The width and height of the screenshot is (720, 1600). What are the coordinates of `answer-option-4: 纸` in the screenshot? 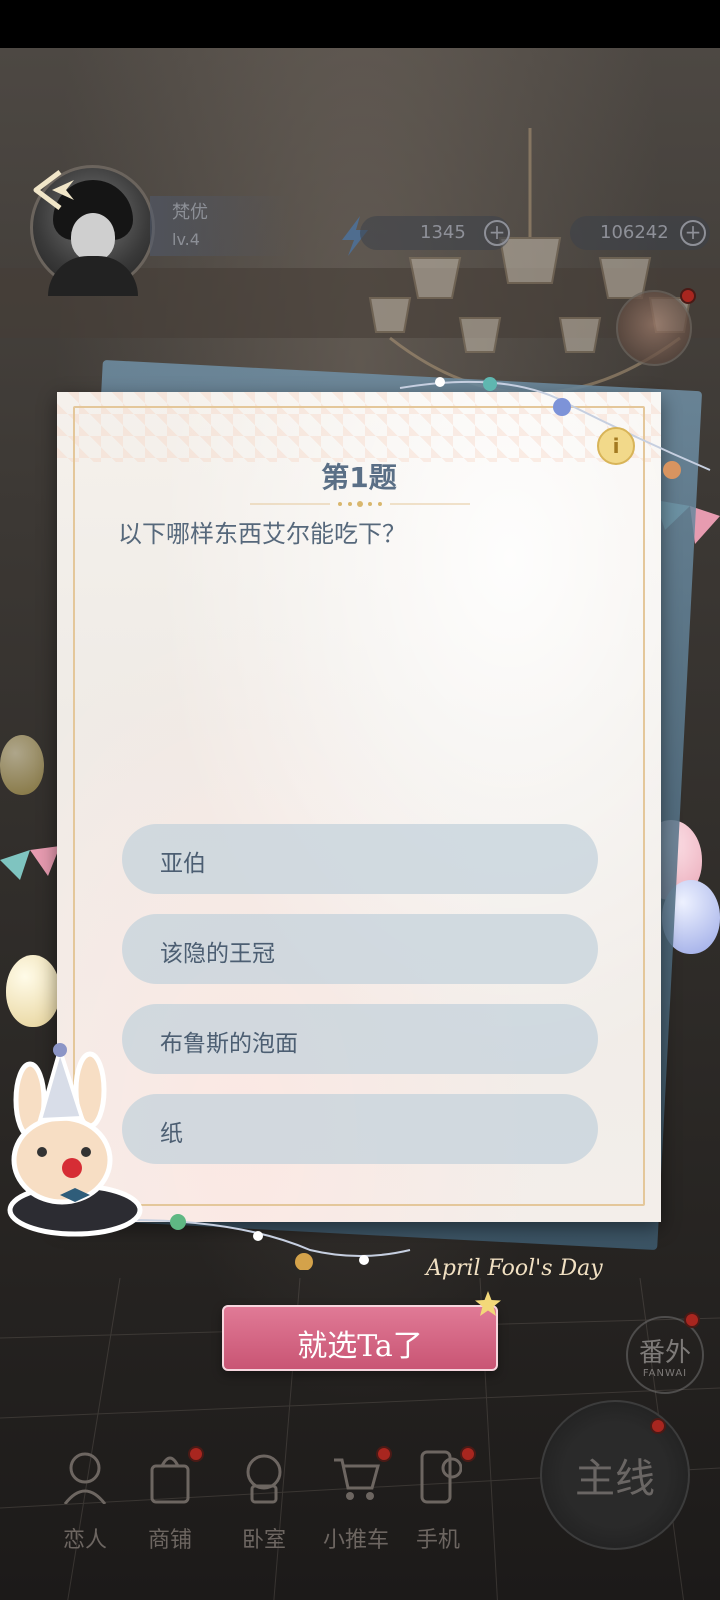 It's located at (360, 1129).